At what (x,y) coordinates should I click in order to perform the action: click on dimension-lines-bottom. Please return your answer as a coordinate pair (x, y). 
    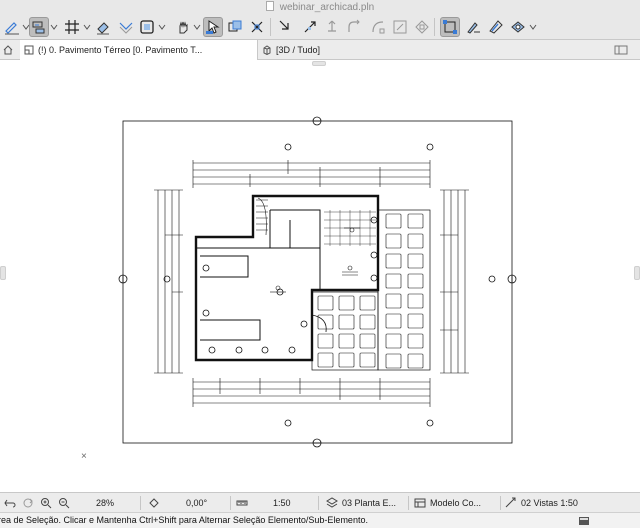
    Looking at the image, I should click on (311, 392).